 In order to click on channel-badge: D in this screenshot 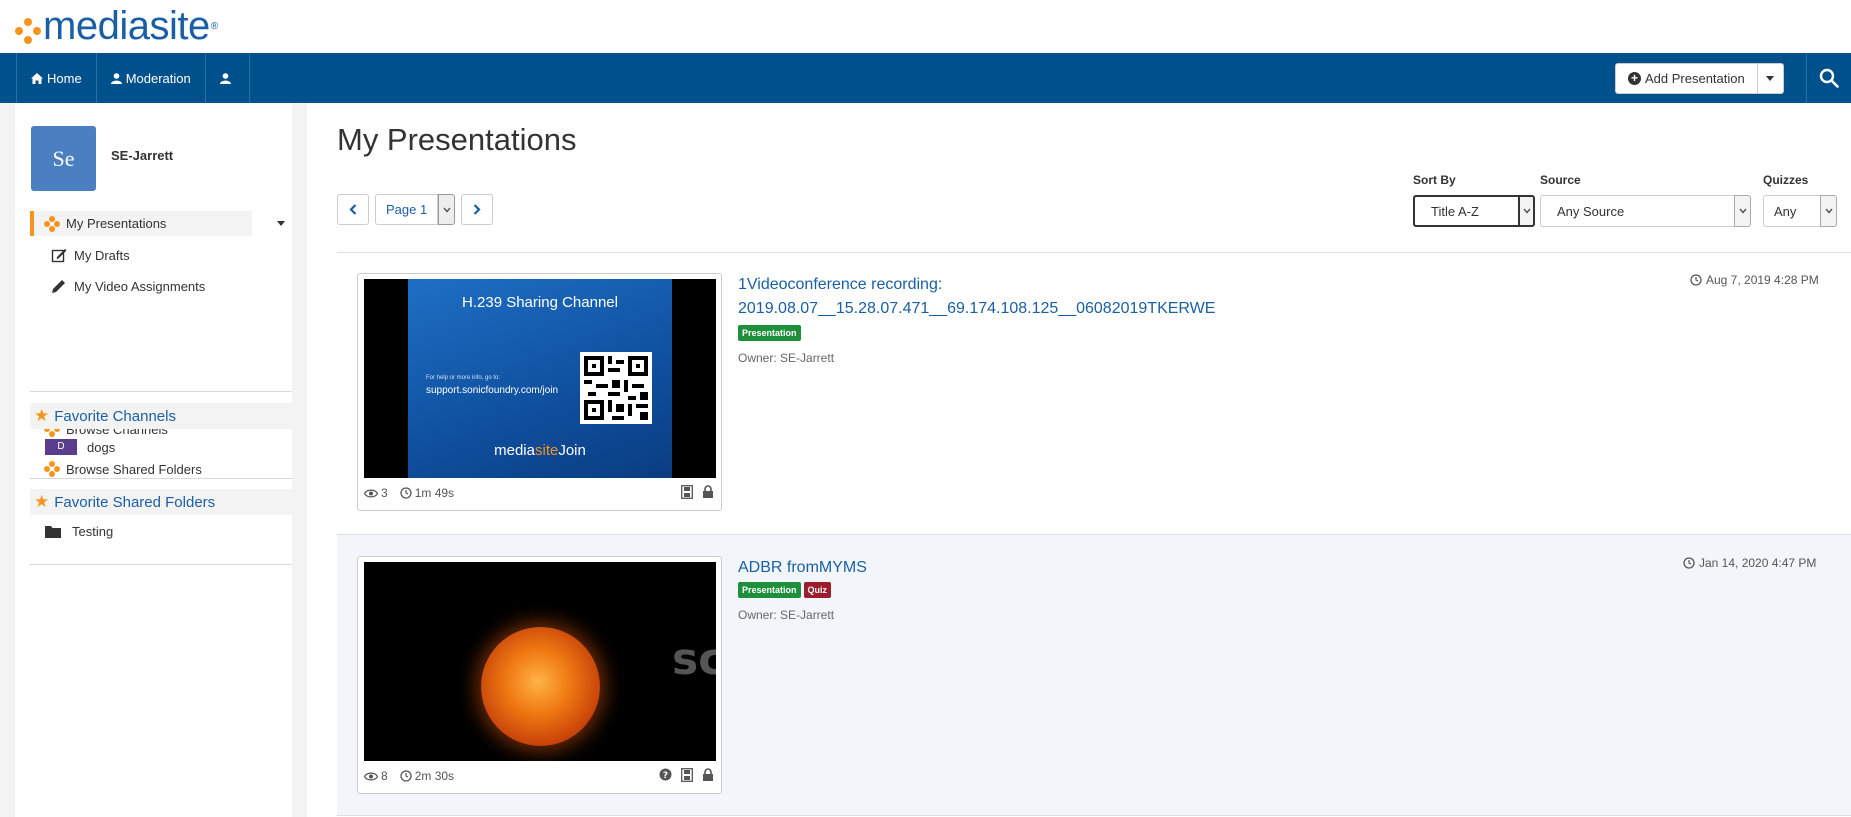, I will do `click(61, 447)`.